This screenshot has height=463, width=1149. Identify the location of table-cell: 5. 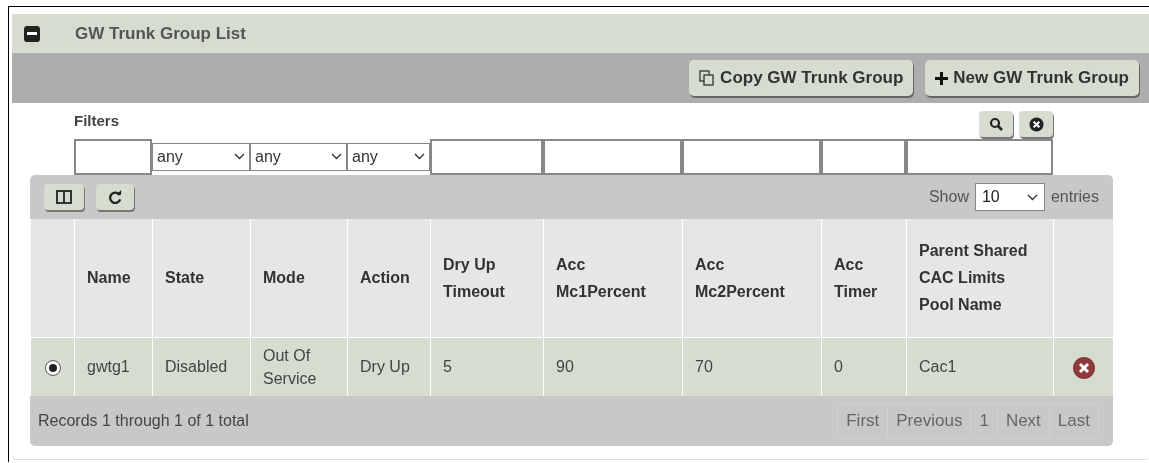
(447, 367).